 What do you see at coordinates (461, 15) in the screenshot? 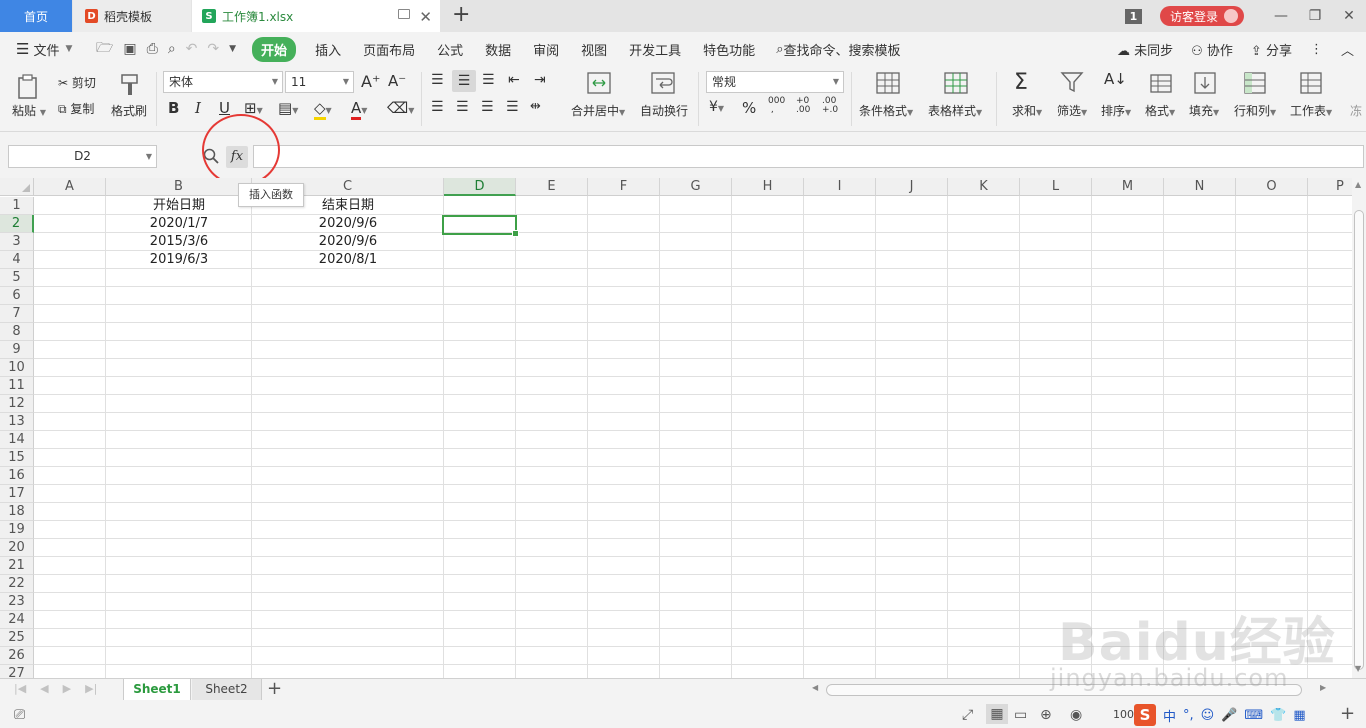
I see `new-tab-button: +` at bounding box center [461, 15].